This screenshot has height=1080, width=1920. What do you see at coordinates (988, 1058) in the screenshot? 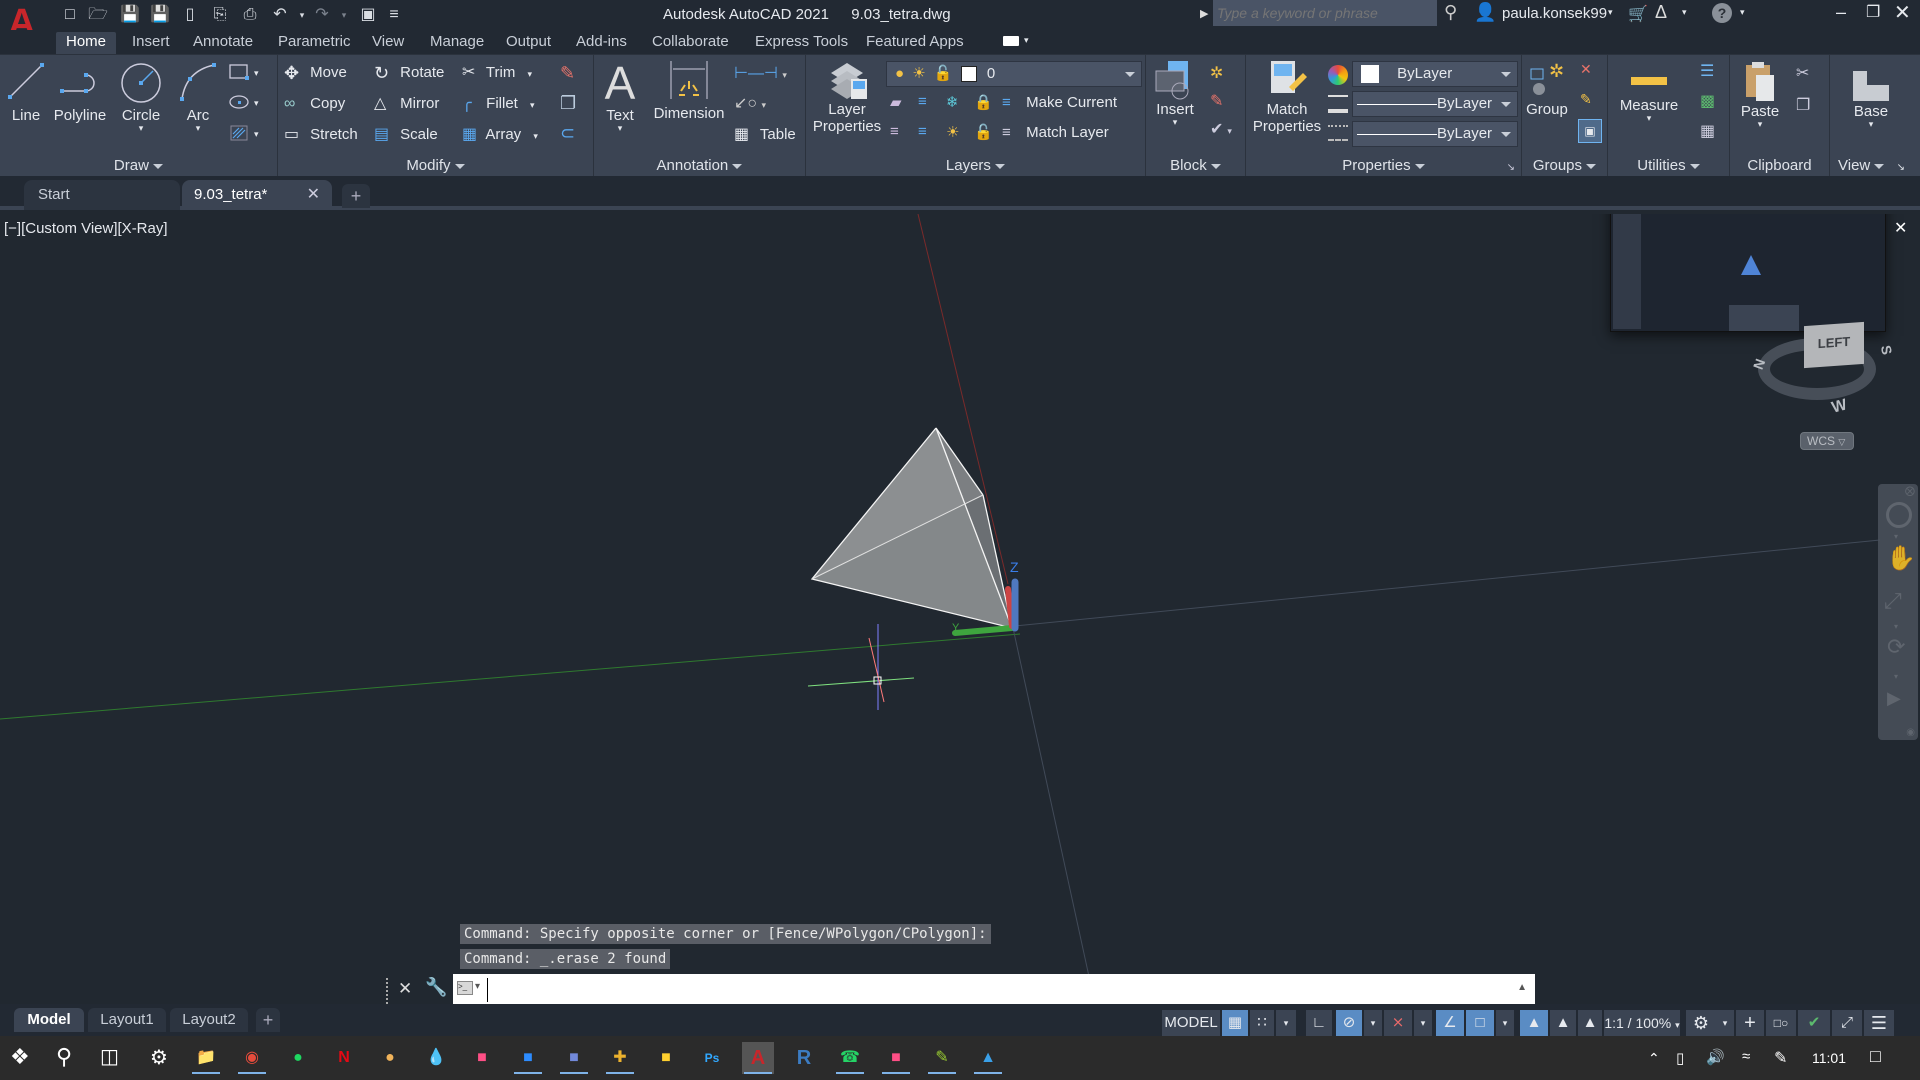
I see `taskbar-app-photos: ▲` at bounding box center [988, 1058].